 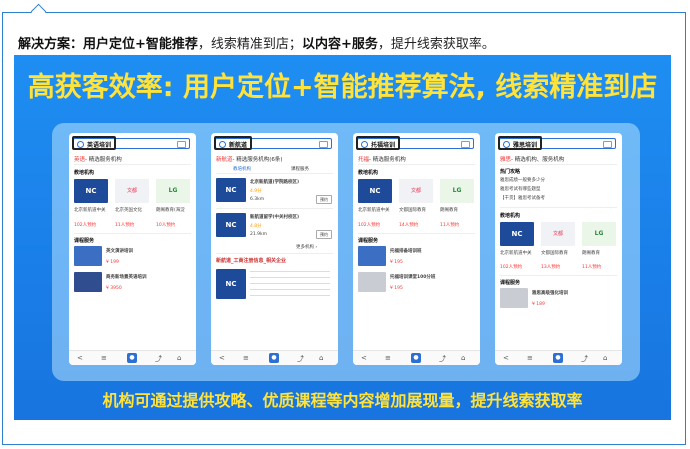 I want to click on org-distance: 6.3km, so click(x=257, y=199).